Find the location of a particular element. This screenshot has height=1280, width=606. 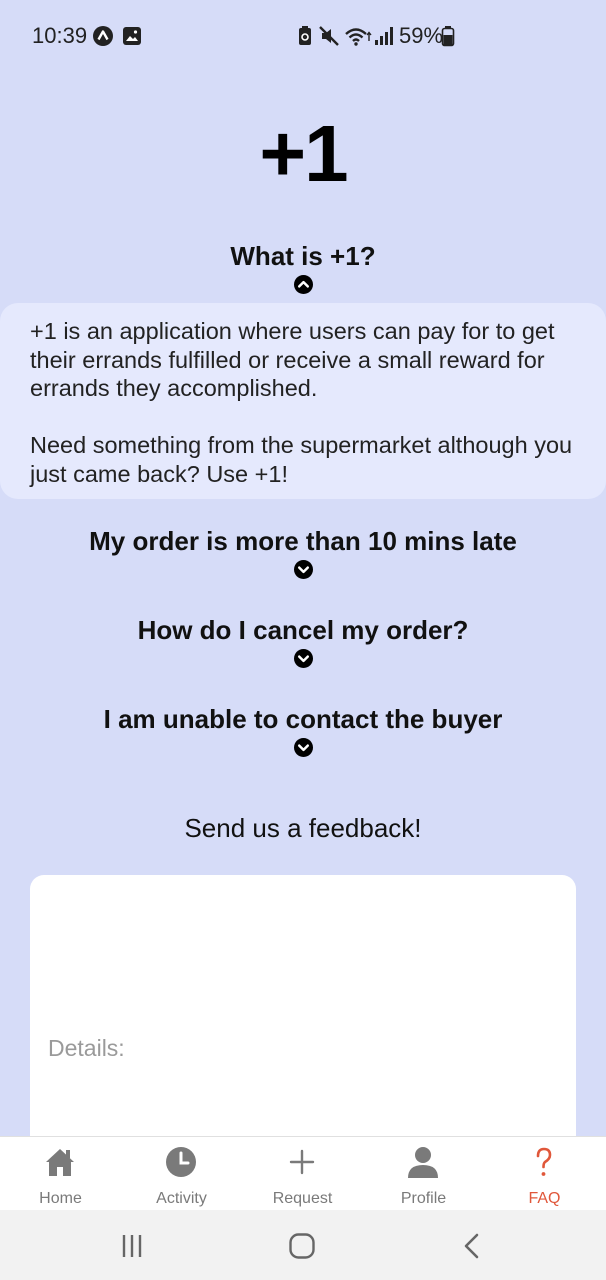

status-time: 10:39 is located at coordinates (60, 35).